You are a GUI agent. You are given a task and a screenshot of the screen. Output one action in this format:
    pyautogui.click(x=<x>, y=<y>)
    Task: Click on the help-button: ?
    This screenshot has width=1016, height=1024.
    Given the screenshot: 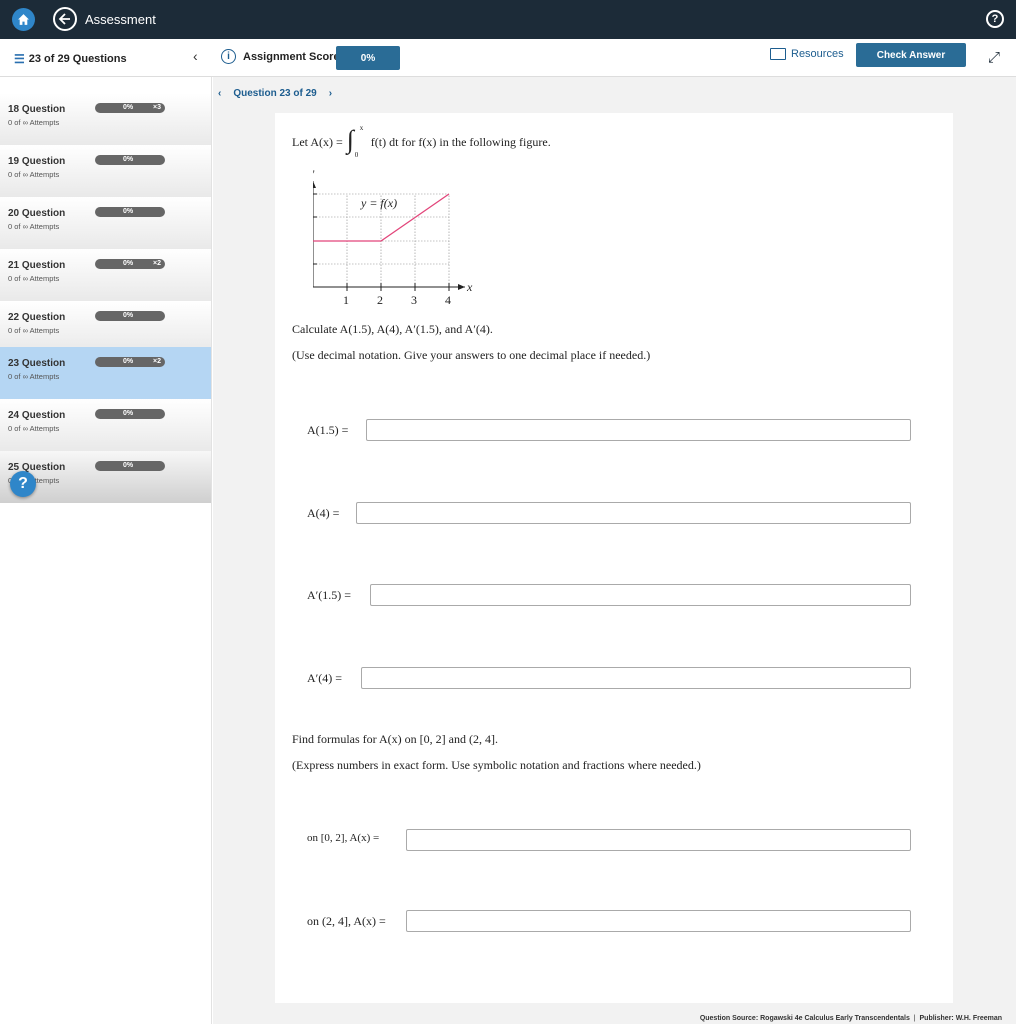 What is the action you would take?
    pyautogui.click(x=23, y=484)
    